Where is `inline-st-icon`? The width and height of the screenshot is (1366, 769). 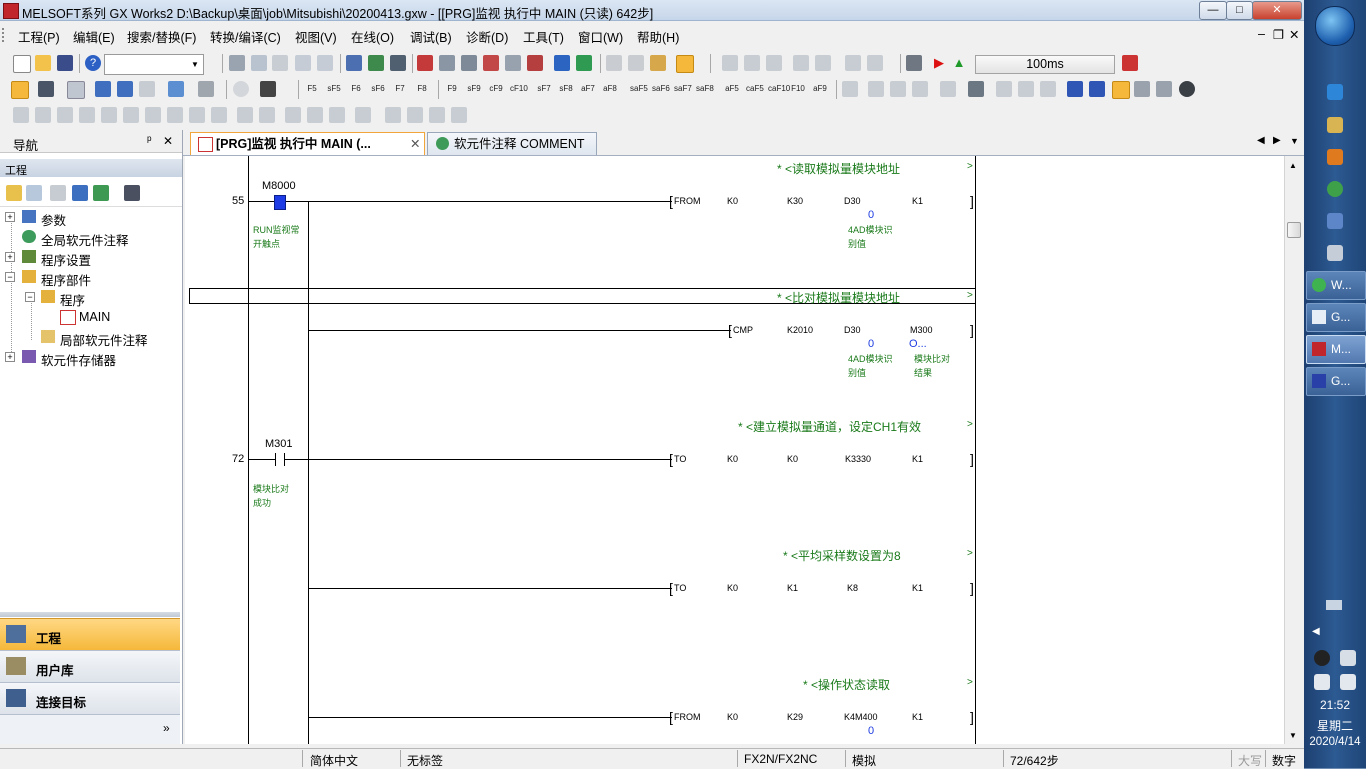
inline-st-icon is located at coordinates (876, 89).